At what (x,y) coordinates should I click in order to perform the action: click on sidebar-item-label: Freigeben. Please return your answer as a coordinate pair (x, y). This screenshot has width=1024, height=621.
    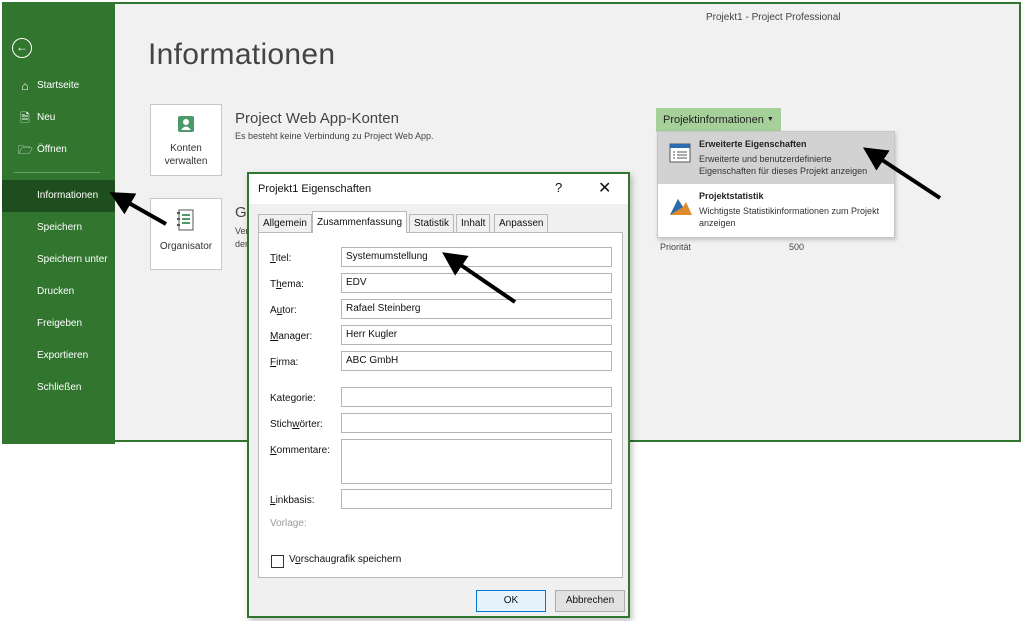
    Looking at the image, I should click on (60, 323).